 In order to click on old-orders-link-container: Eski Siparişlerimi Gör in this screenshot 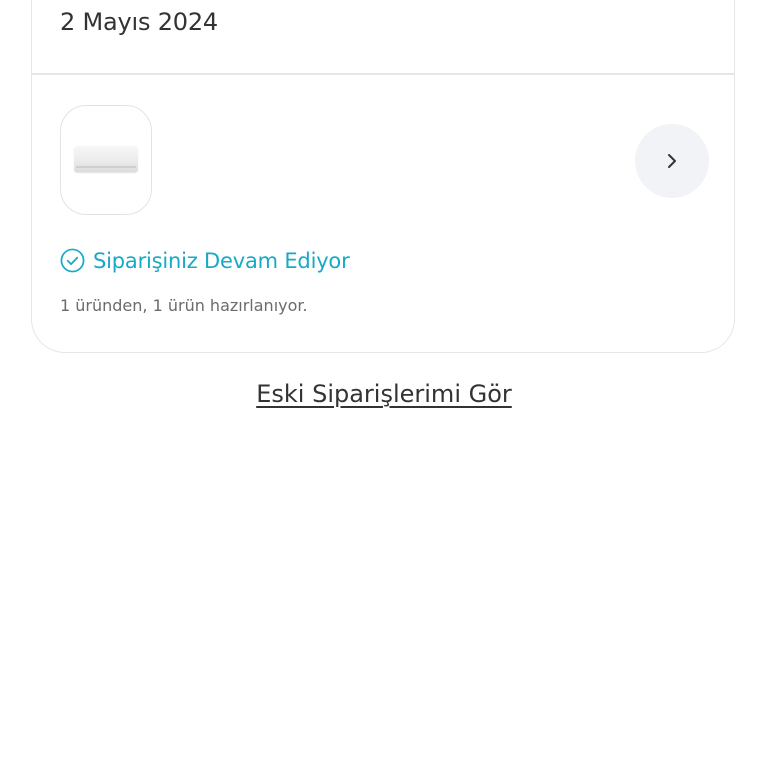, I will do `click(384, 394)`.